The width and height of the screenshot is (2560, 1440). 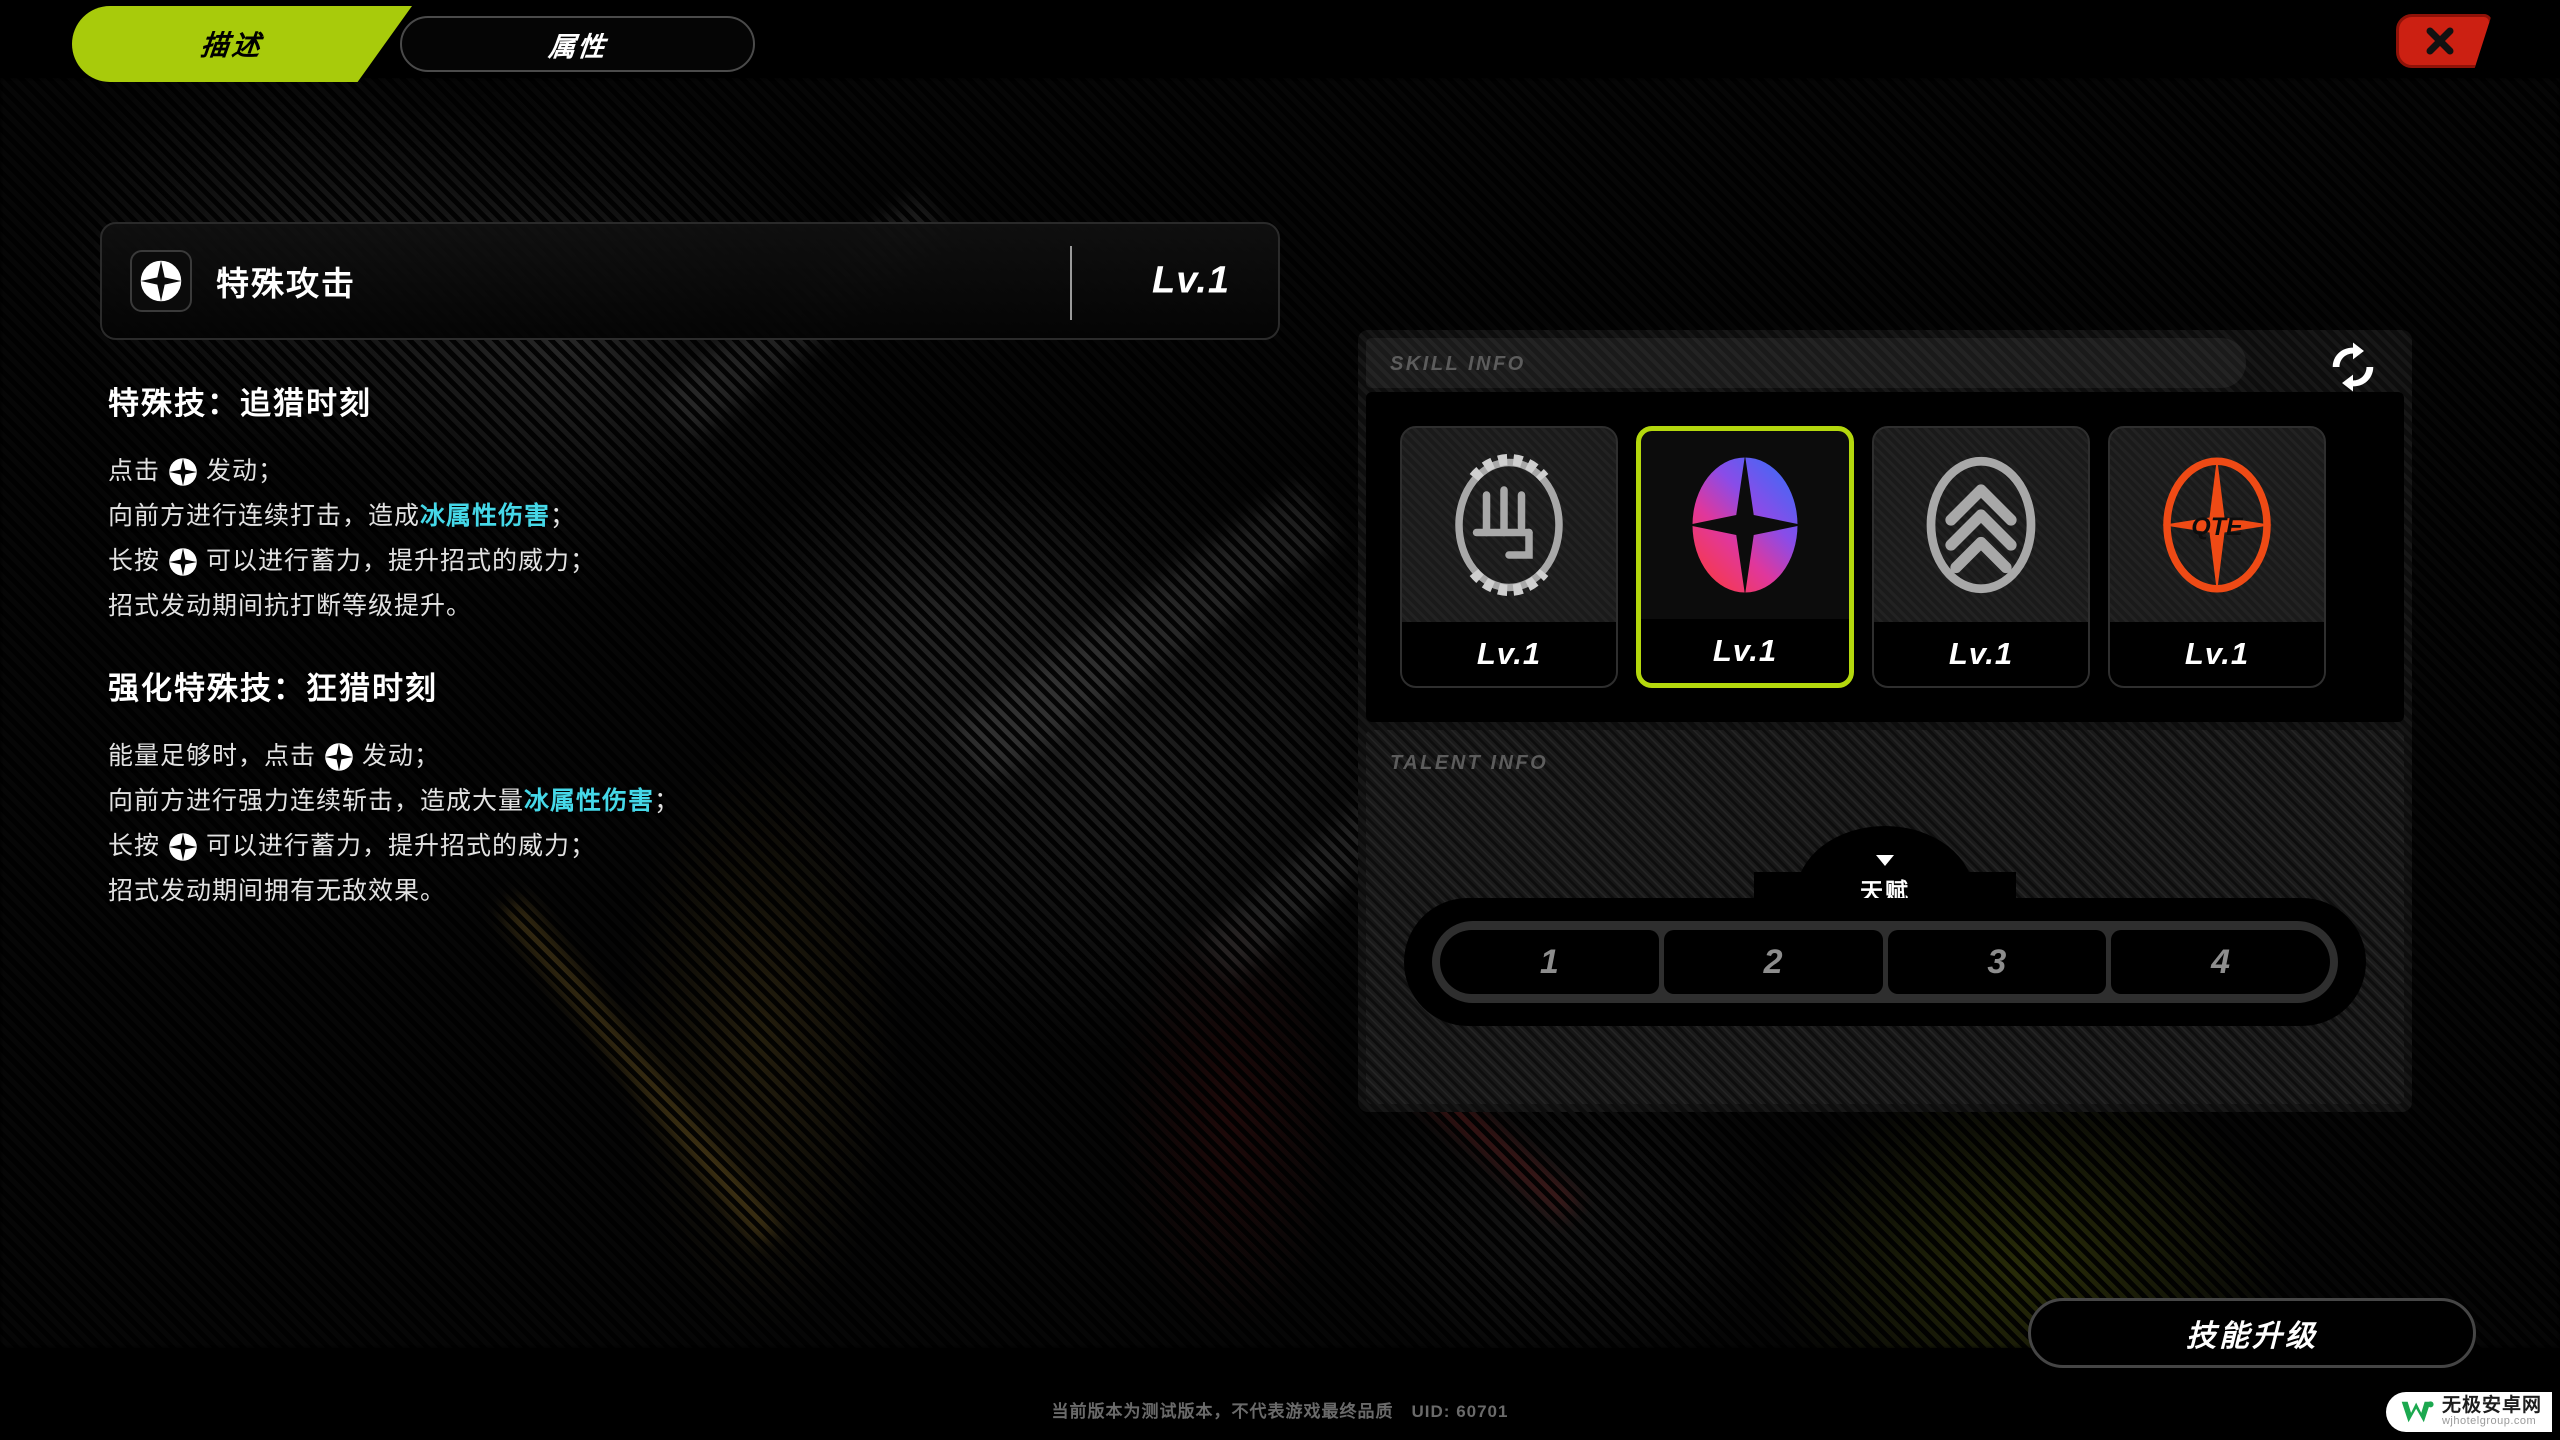 I want to click on tab-attributes: 属性, so click(x=577, y=44).